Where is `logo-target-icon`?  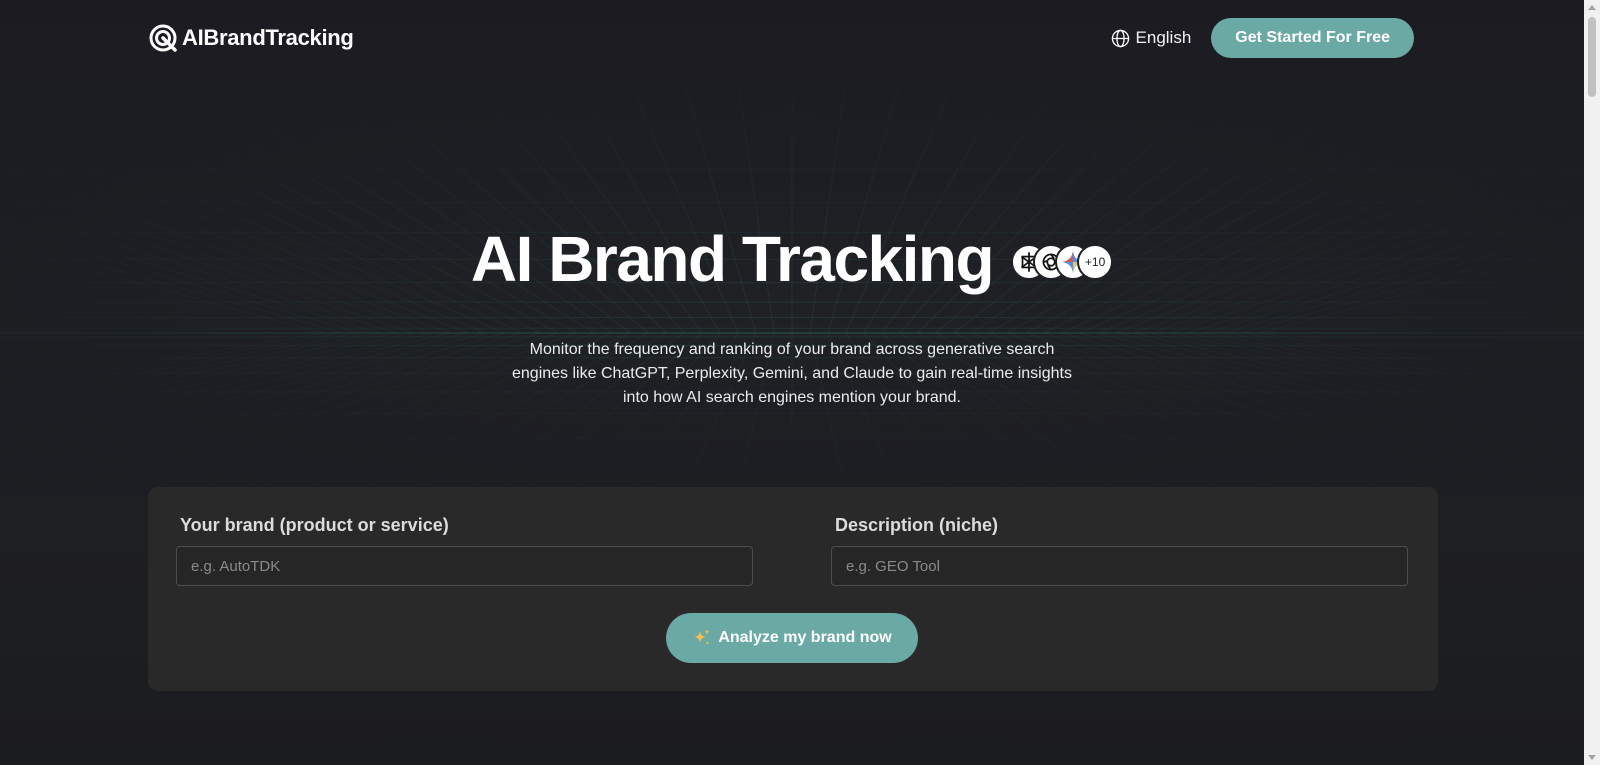 logo-target-icon is located at coordinates (163, 38).